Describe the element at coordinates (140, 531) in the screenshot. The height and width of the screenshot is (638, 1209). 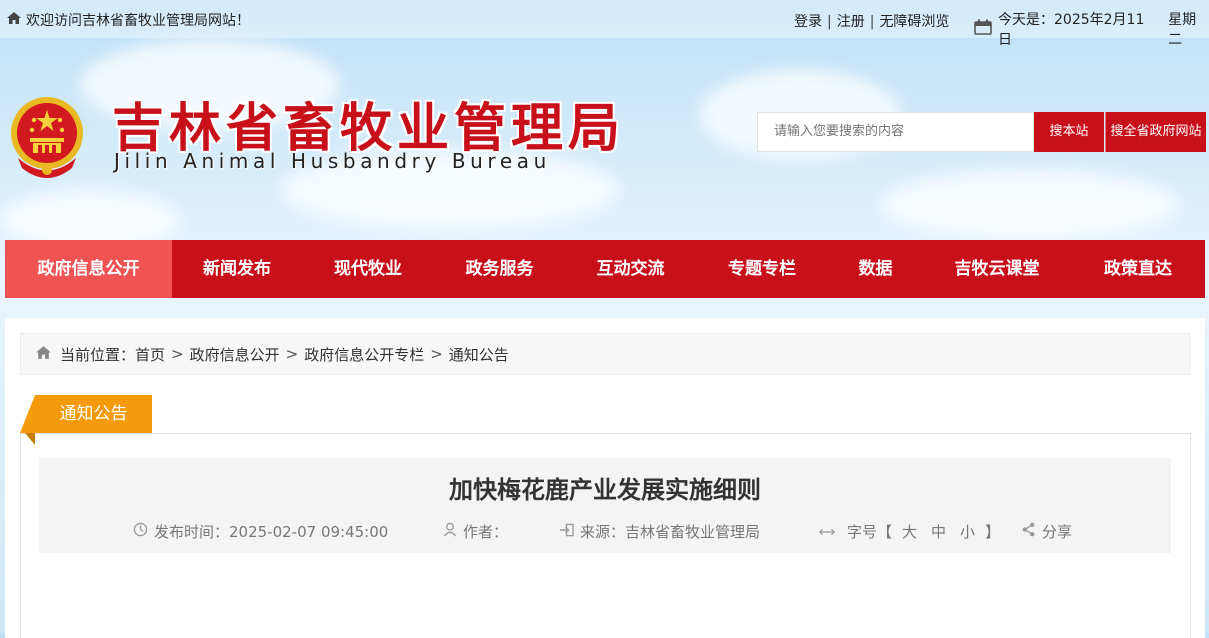
I see `clock-icon` at that location.